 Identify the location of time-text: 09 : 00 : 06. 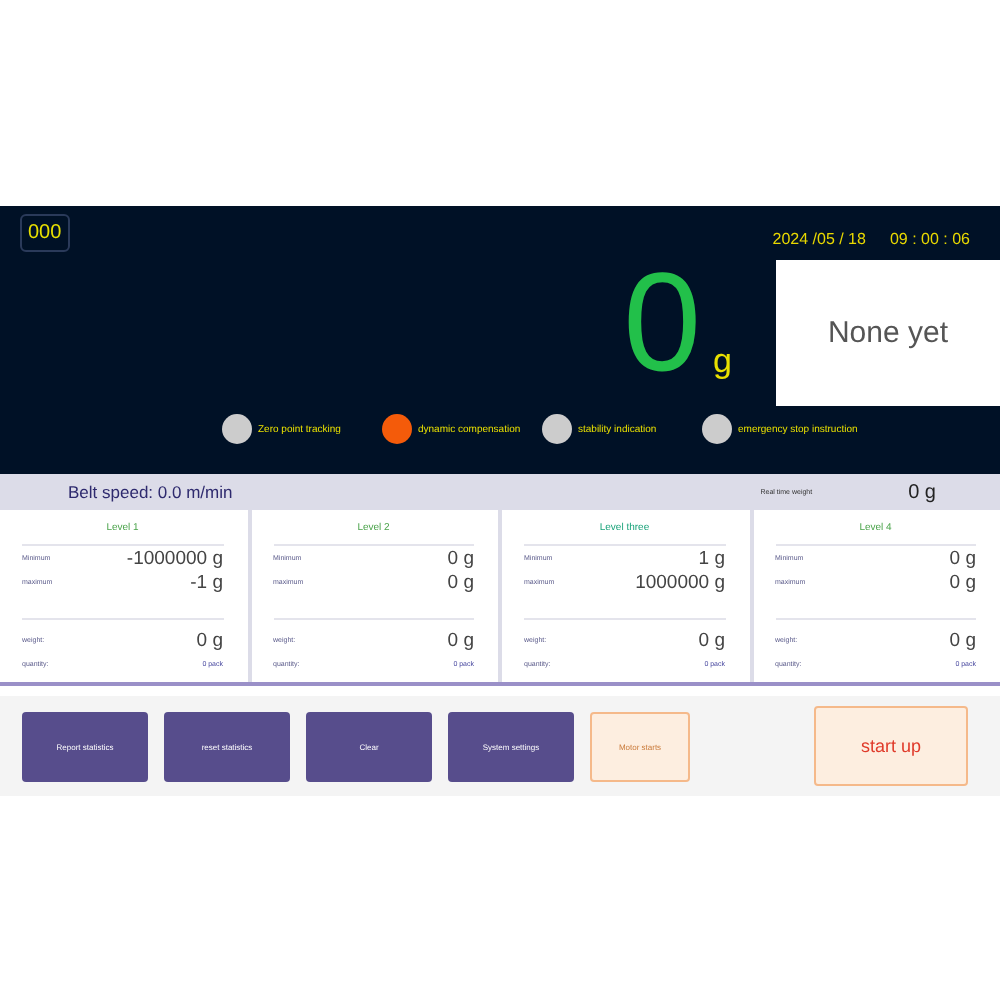
(929, 239).